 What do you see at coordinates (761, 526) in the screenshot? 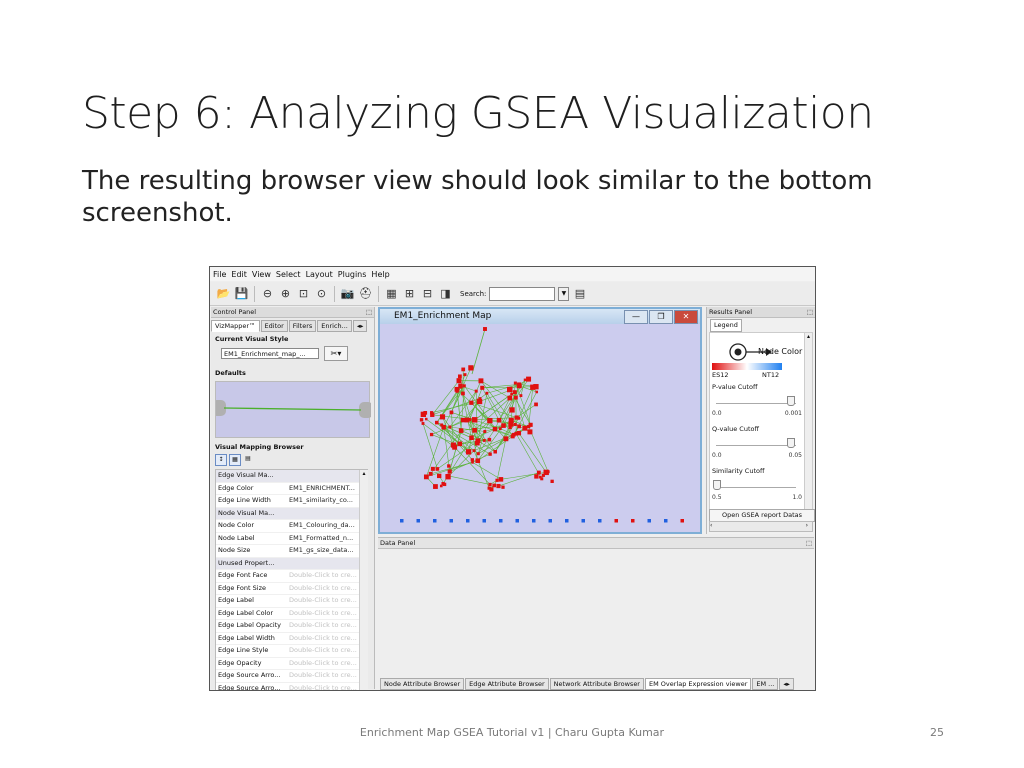
I see `results-hscrollbar: ‹ ›` at bounding box center [761, 526].